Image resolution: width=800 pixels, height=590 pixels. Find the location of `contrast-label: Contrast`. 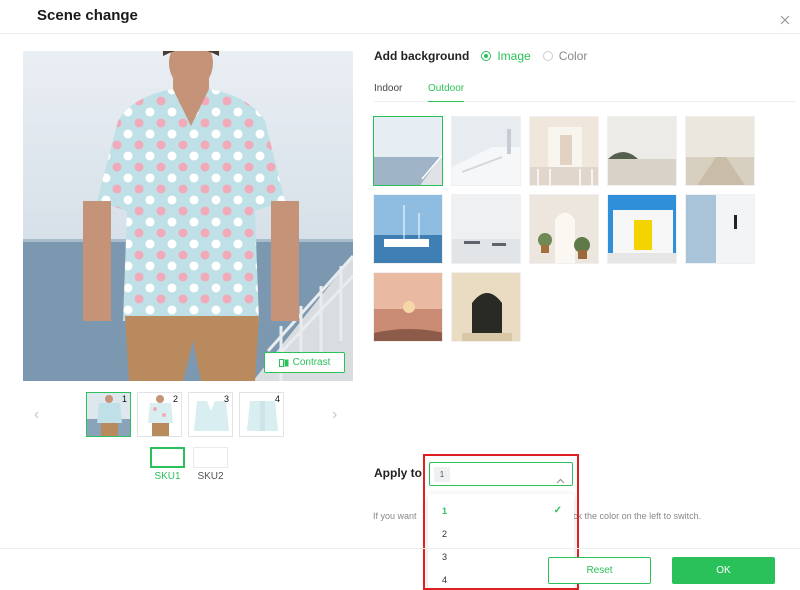

contrast-label: Contrast is located at coordinates (311, 362).